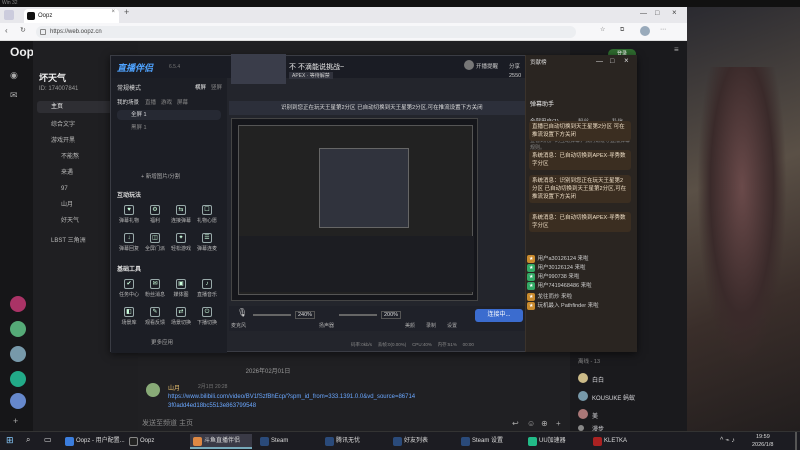 The width and height of the screenshot is (800, 450). I want to click on scene-tab-1: 直播, so click(150, 102).